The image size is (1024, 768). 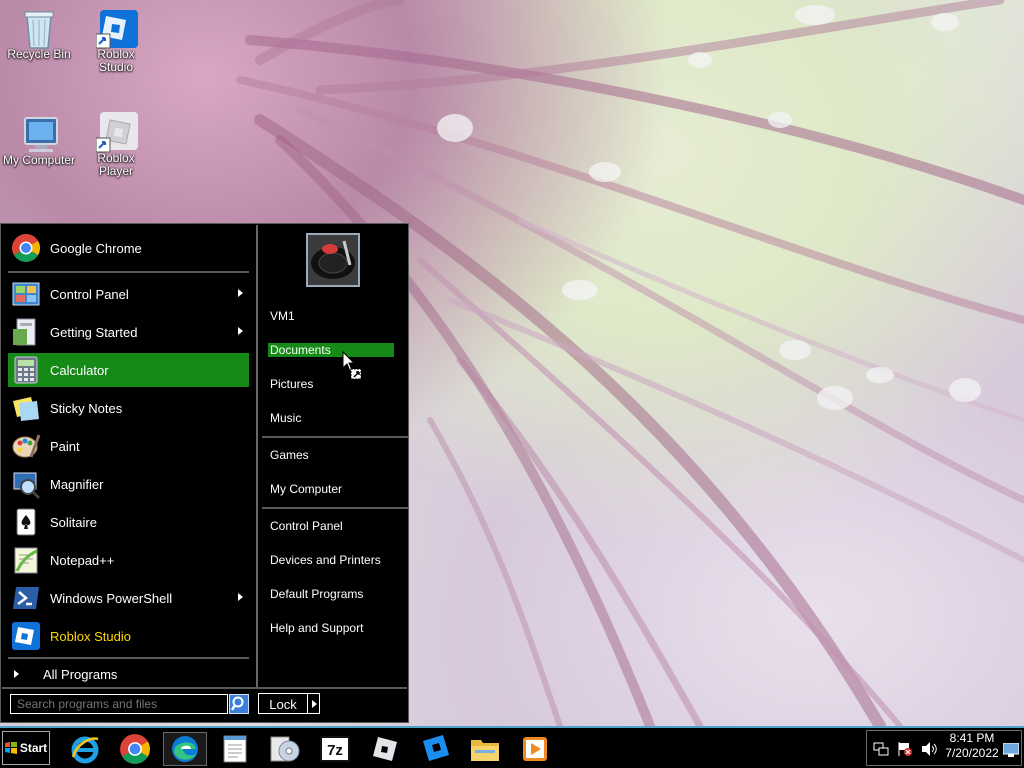 What do you see at coordinates (331, 628) in the screenshot?
I see `places-item-help-and-support: Help and Support` at bounding box center [331, 628].